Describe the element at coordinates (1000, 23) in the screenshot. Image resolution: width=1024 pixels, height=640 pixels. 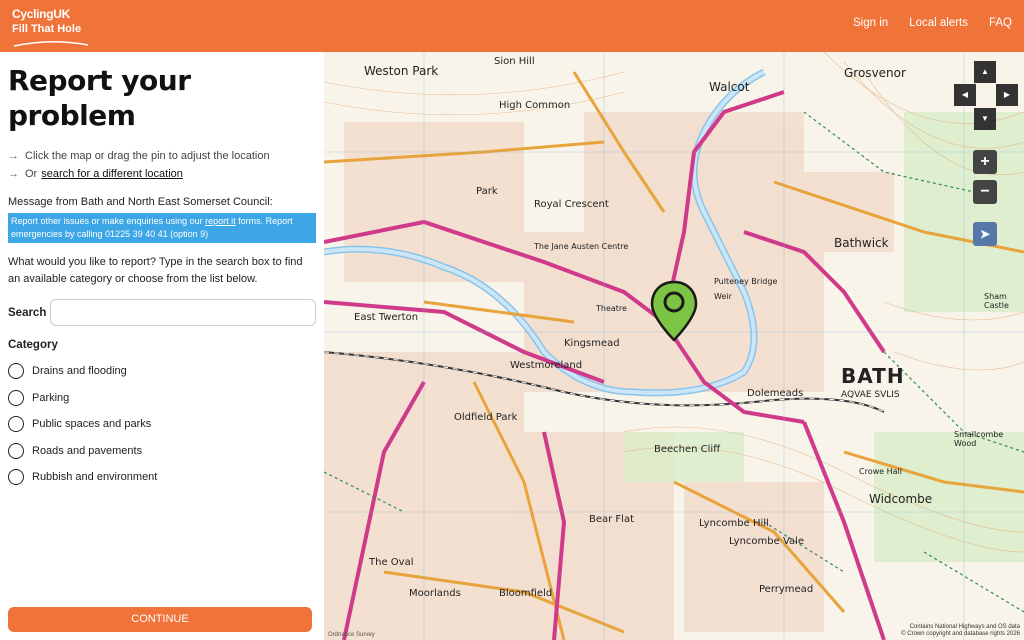
I see `faq-link: FAQ` at that location.